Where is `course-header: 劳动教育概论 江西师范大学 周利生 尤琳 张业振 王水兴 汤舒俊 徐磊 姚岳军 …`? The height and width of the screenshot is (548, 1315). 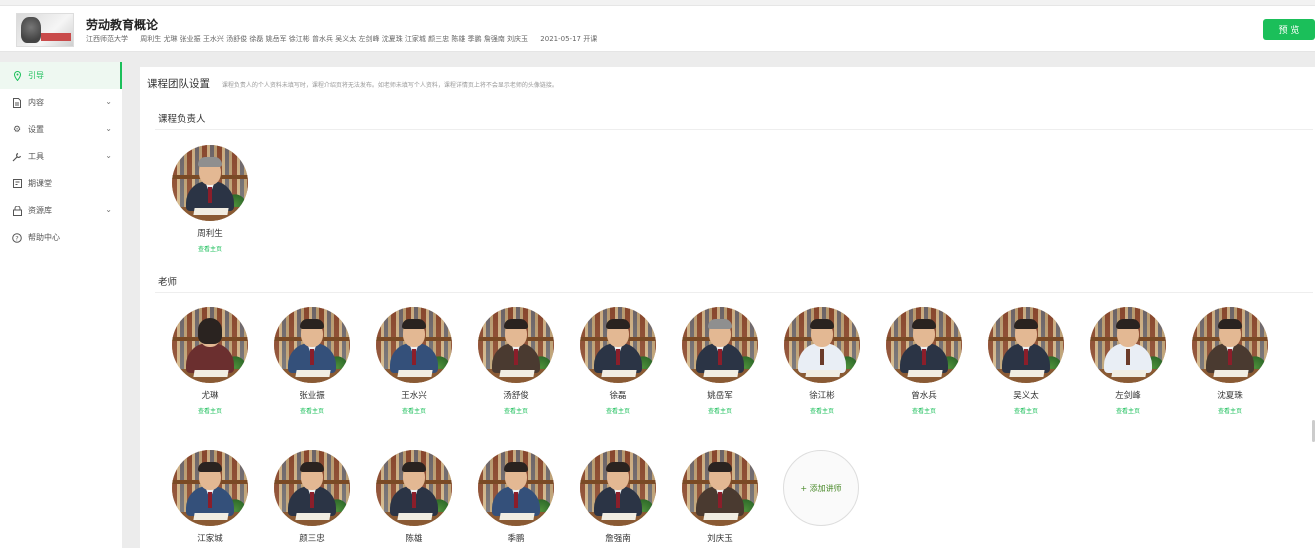 course-header: 劳动教育概论 江西师范大学 周利生 尤琳 张业振 王水兴 汤舒俊 徐磊 姚岳军 … is located at coordinates (657, 29).